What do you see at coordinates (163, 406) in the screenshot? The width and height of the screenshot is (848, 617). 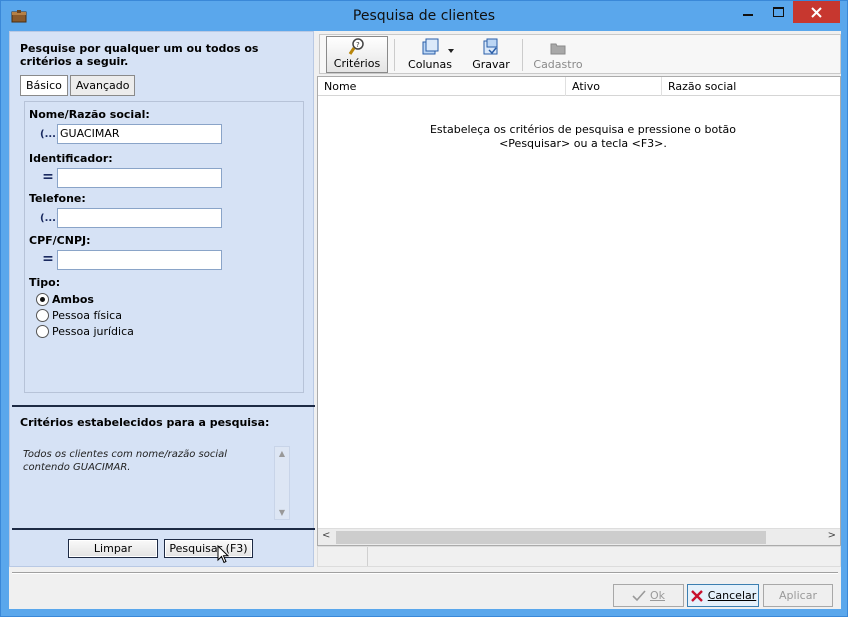 I see `section-divider` at bounding box center [163, 406].